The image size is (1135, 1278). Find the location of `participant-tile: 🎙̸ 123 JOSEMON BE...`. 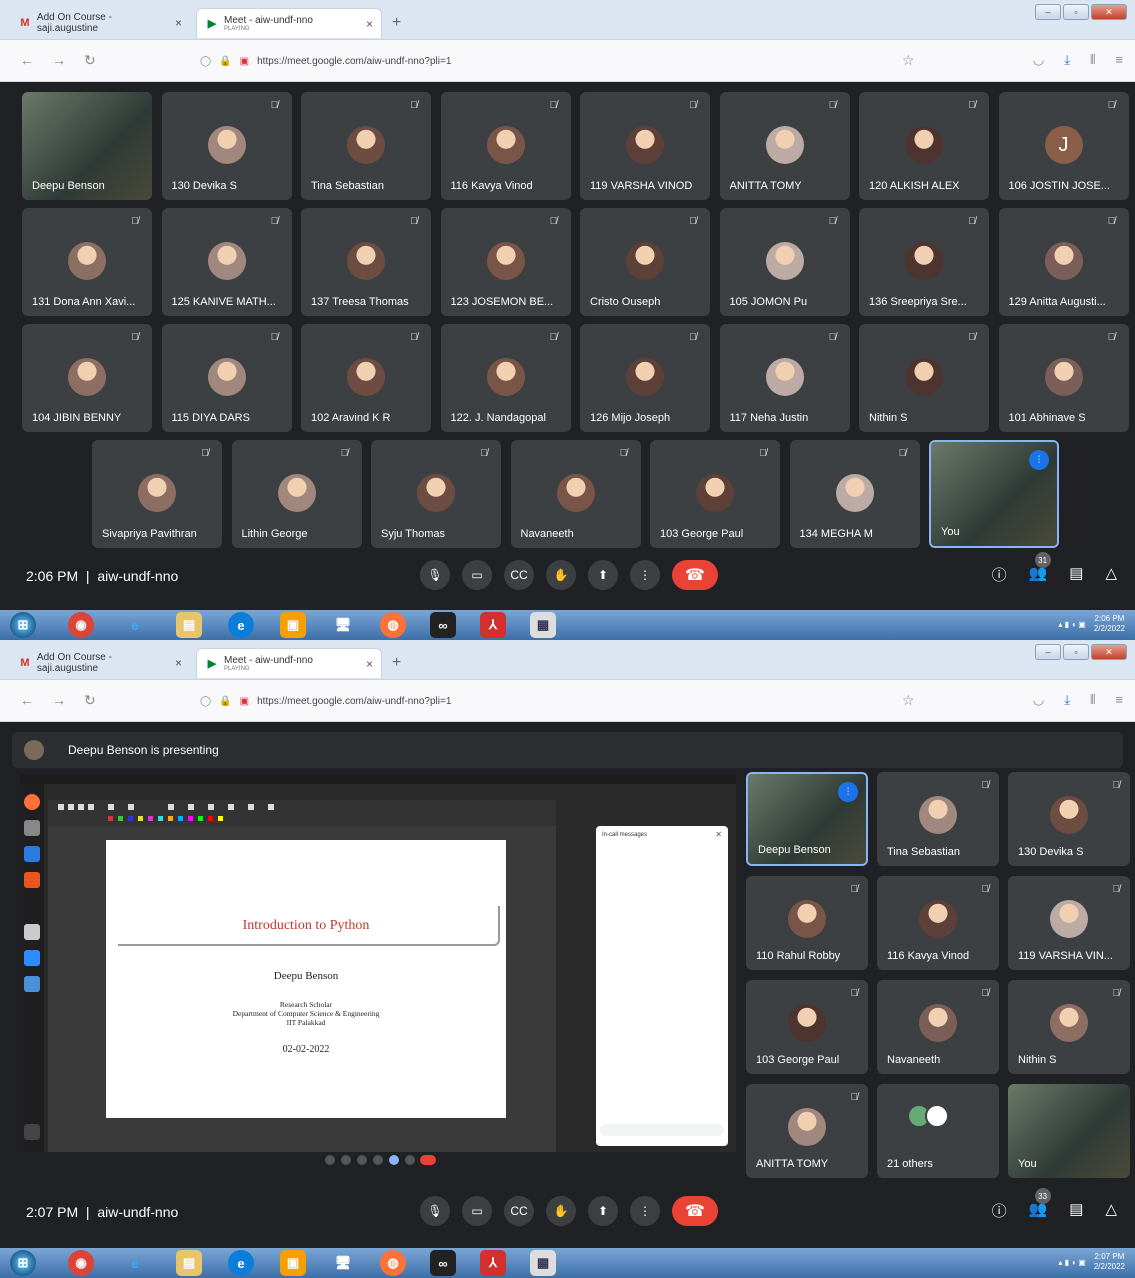

participant-tile: 🎙̸ 123 JOSEMON BE... is located at coordinates (505, 262).